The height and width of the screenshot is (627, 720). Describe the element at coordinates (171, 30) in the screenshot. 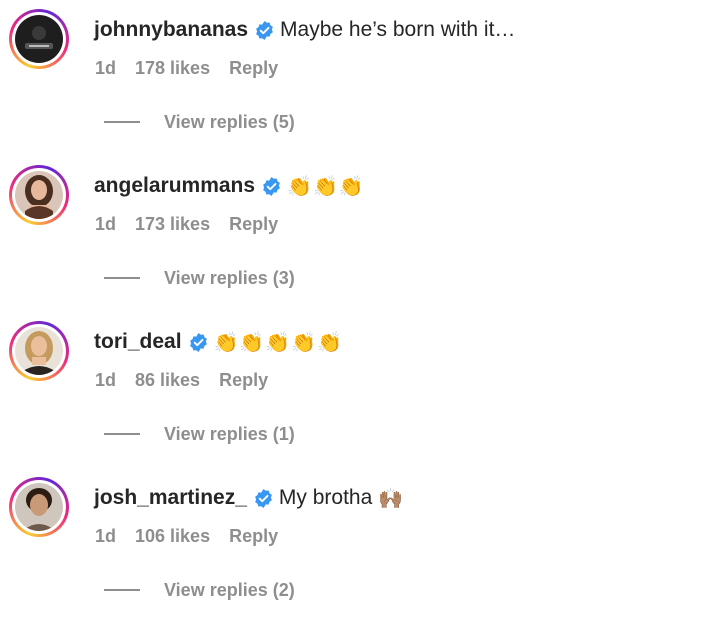

I see `username: johnnybananas` at that location.